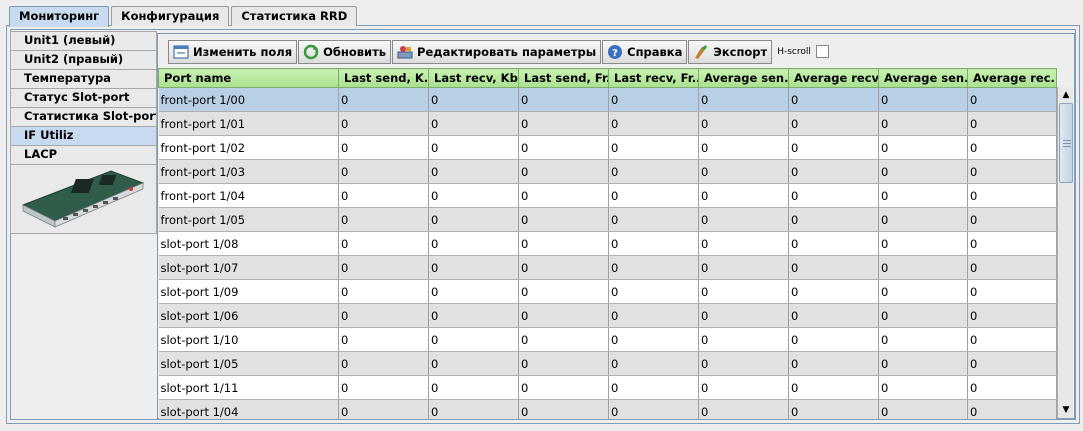 This screenshot has height=431, width=1083. I want to click on hscroll-checkbox, so click(822, 51).